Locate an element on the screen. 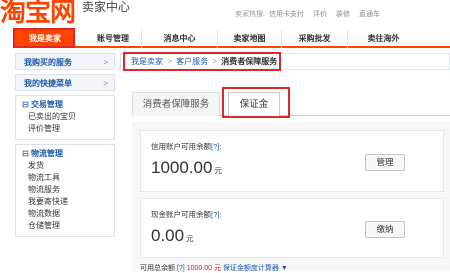 Image resolution: width=450 pixels, height=273 pixels. sidebar-item-logistics-data: 物流数据 is located at coordinates (65, 214).